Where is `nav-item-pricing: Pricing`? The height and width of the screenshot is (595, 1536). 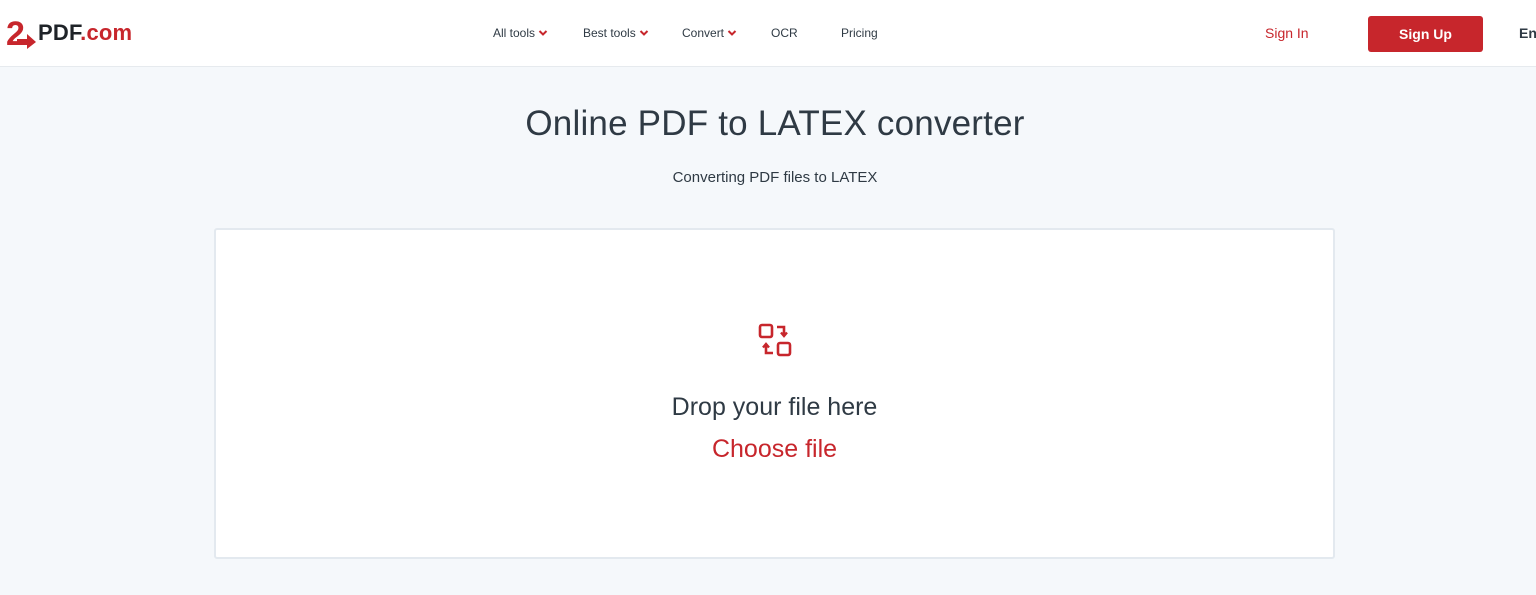
nav-item-pricing: Pricing is located at coordinates (859, 33).